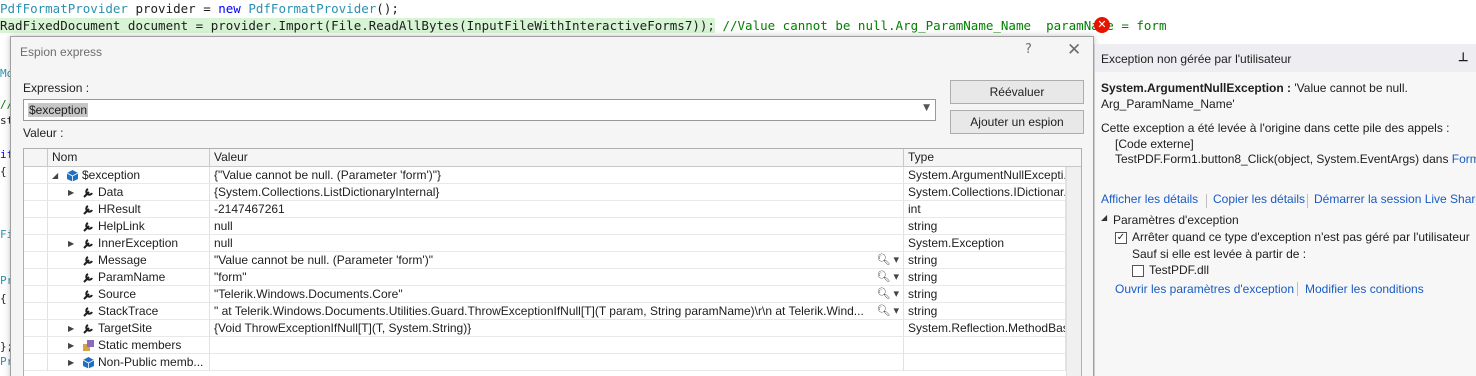  I want to click on row-value: -2147467261, so click(249, 209).